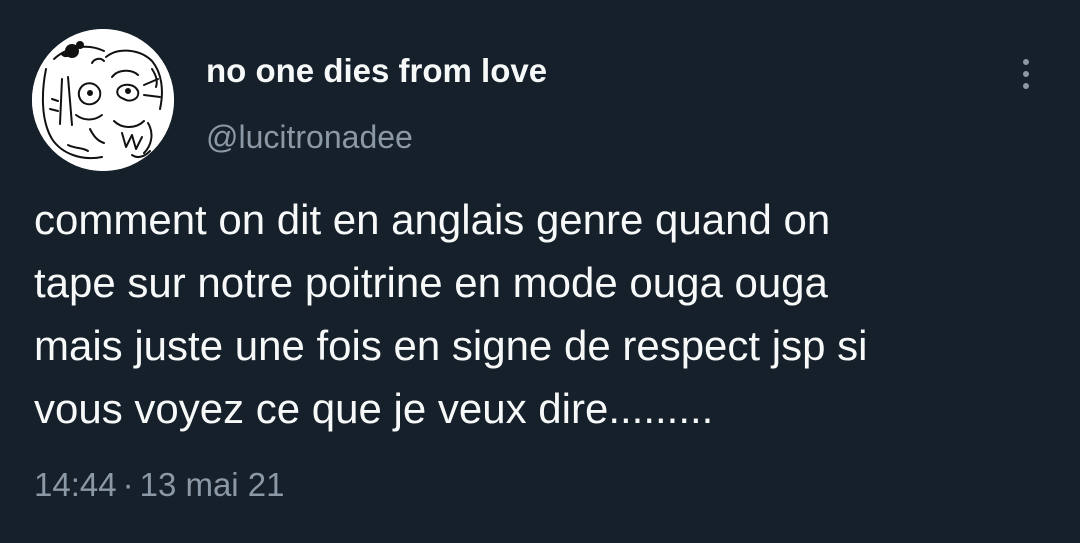 This screenshot has width=1080, height=543. I want to click on author-display-name: no one dies from love, so click(376, 71).